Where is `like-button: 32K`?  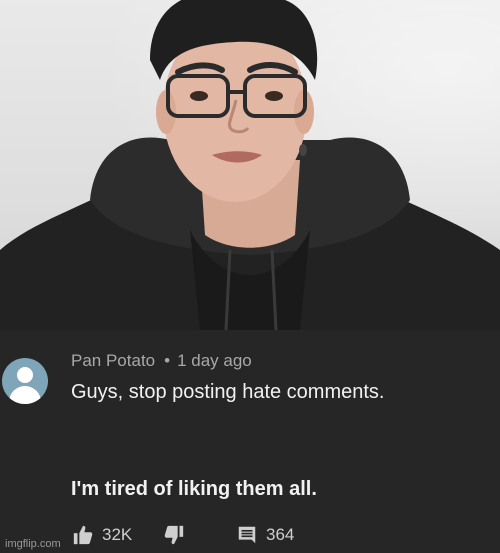
like-button: 32K is located at coordinates (102, 535).